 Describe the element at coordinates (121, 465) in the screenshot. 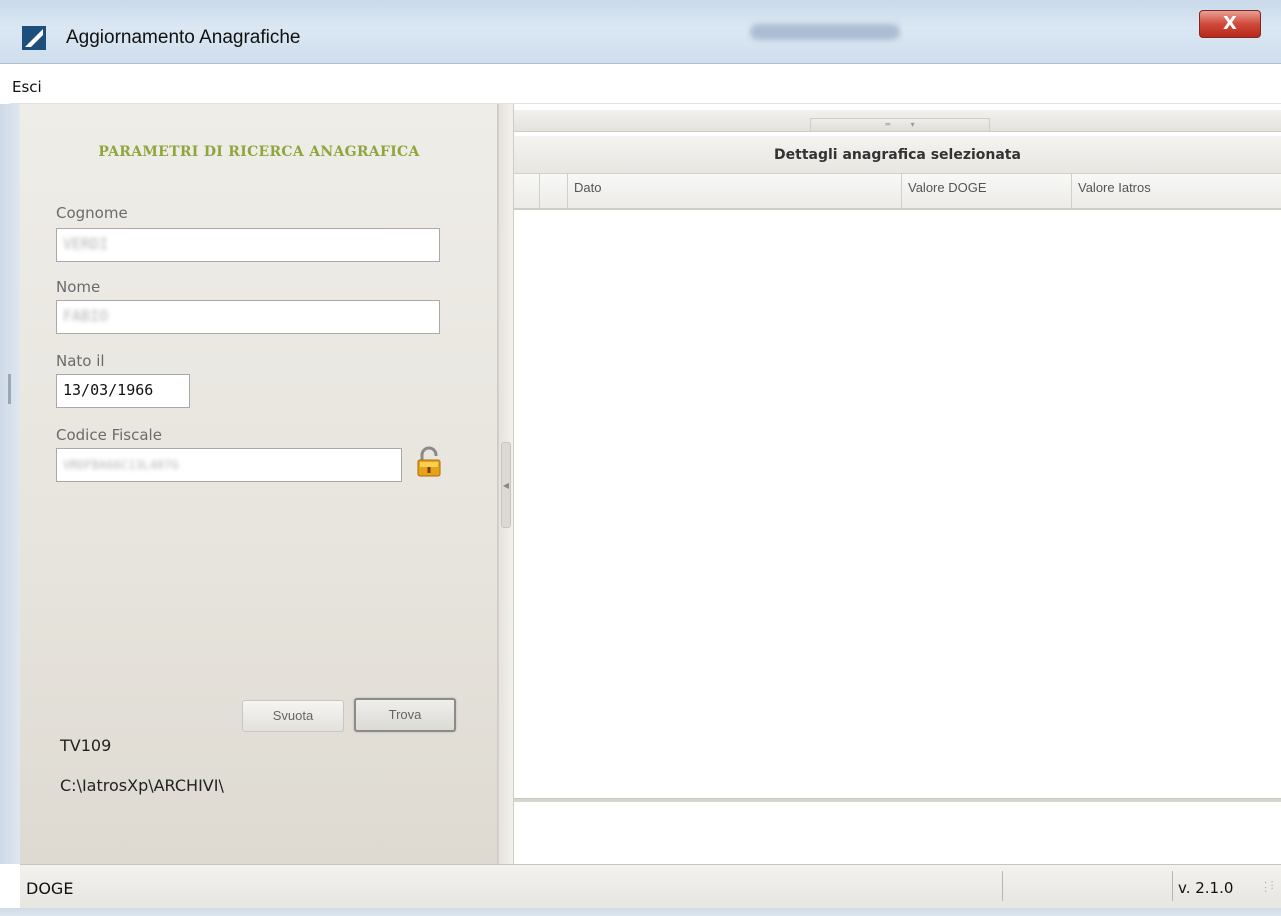

I see `codice-fiscale-value: VRDFBA66C13L407G` at that location.